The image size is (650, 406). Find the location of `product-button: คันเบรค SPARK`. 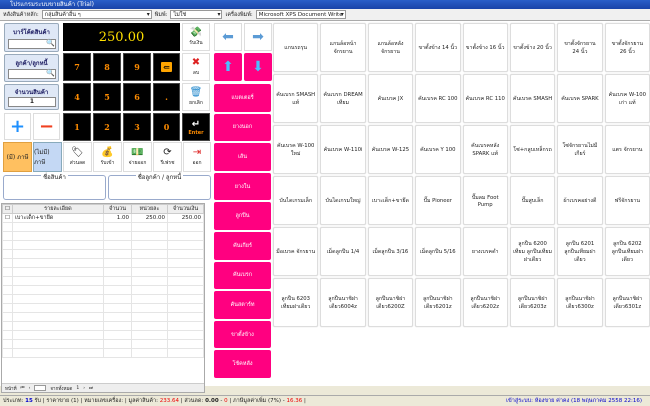

product-button: คันเบรค SPARK is located at coordinates (580, 98).